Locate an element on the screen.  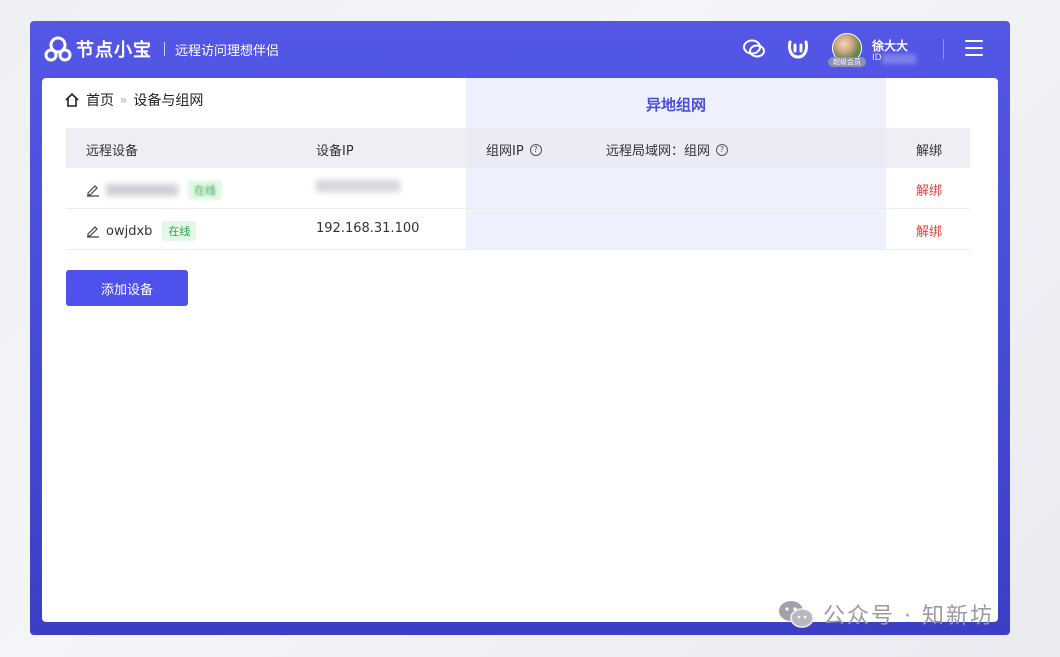
remote-network-title: 异地组网 is located at coordinates (675, 105).